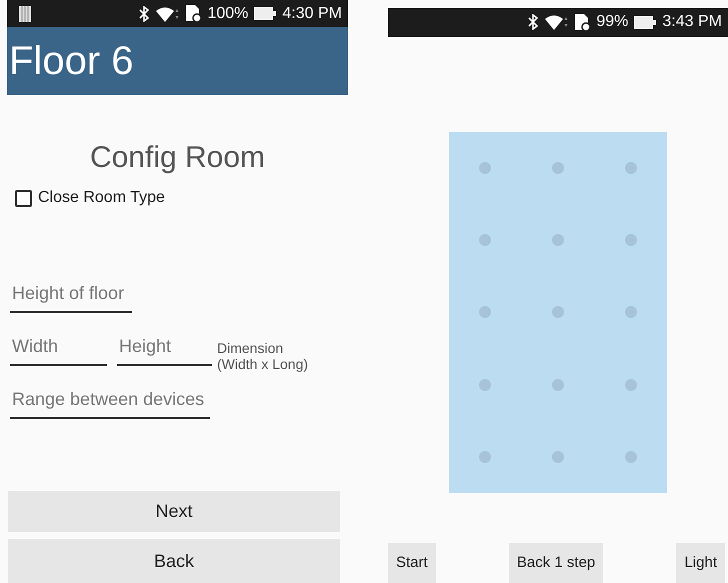  Describe the element at coordinates (58, 349) in the screenshot. I see `input-field: Width` at that location.